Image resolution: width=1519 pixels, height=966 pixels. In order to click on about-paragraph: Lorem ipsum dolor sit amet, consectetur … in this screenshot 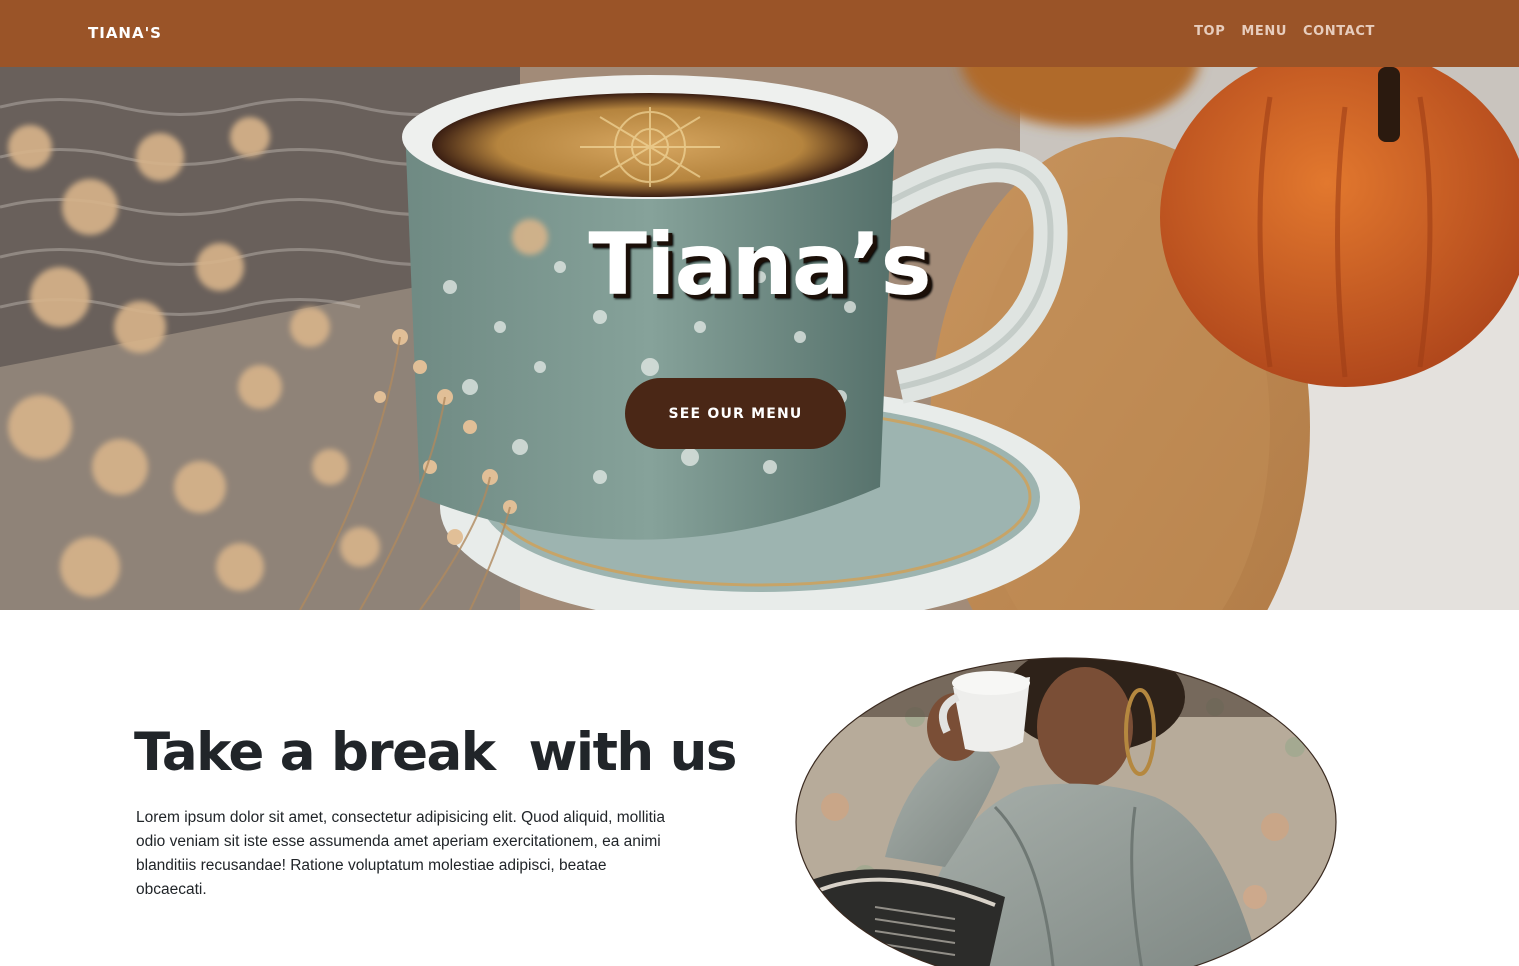, I will do `click(400, 853)`.